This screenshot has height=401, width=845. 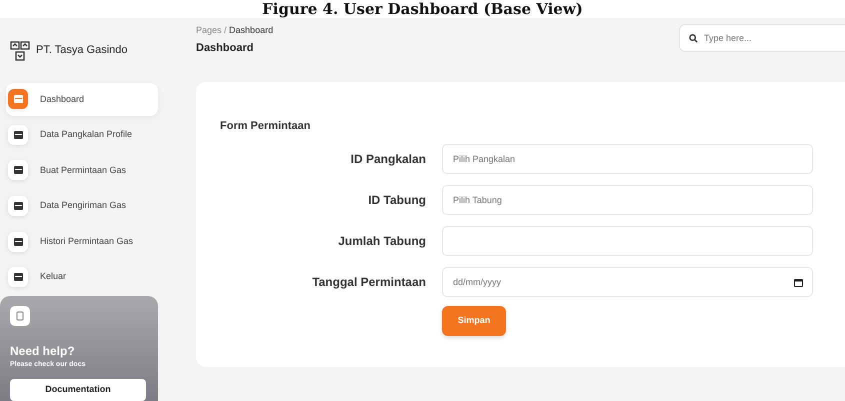 What do you see at coordinates (43, 351) in the screenshot?
I see `help-title: Need help?` at bounding box center [43, 351].